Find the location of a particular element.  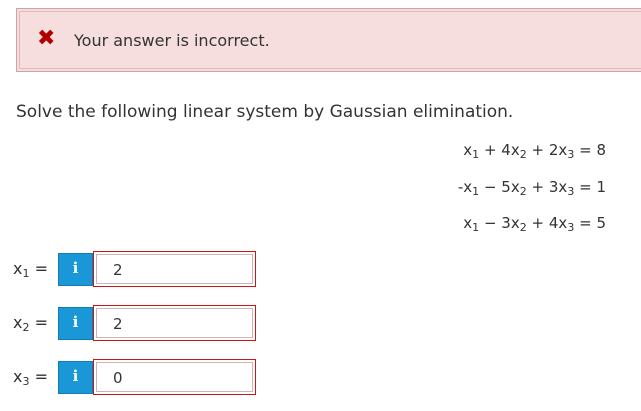

answer-value-x1: 2 is located at coordinates (118, 270).